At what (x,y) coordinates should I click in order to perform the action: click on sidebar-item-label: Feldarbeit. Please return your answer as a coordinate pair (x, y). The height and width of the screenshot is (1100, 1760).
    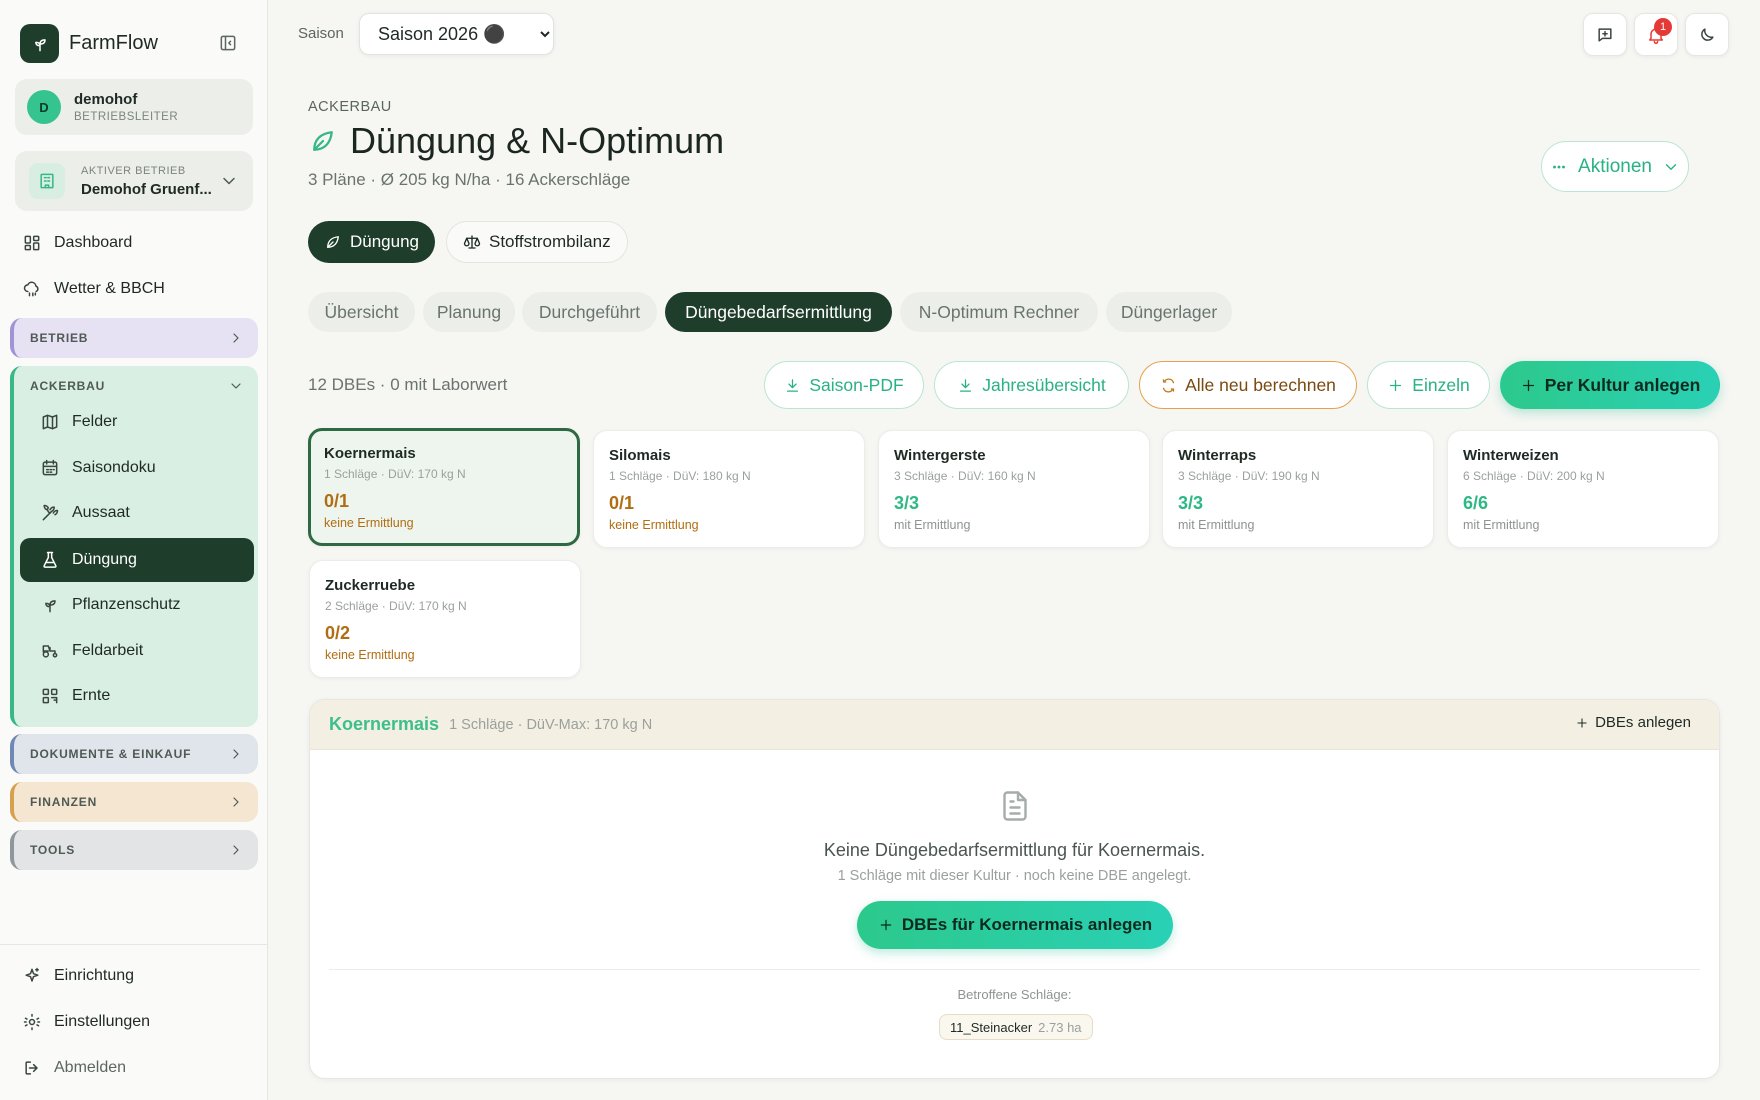
    Looking at the image, I should click on (108, 650).